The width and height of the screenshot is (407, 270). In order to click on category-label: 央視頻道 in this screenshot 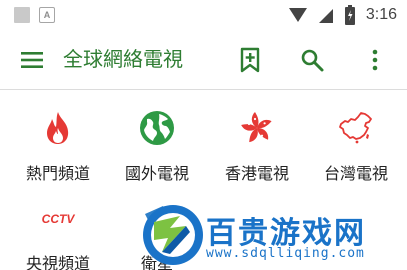, I will do `click(57, 262)`.